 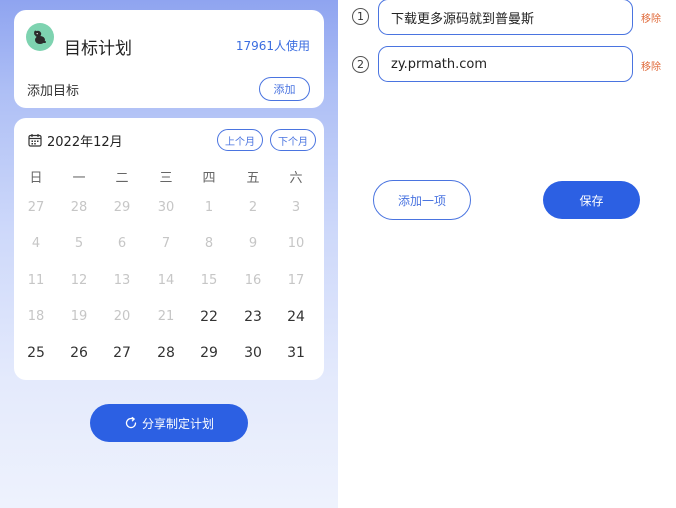 What do you see at coordinates (98, 49) in the screenshot?
I see `plan-title: 目标计划` at bounding box center [98, 49].